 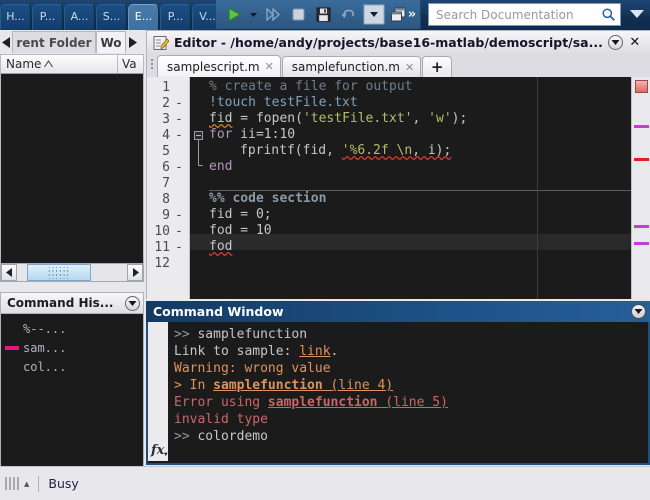 I want to click on error-detail-line: invalid type, so click(x=221, y=419).